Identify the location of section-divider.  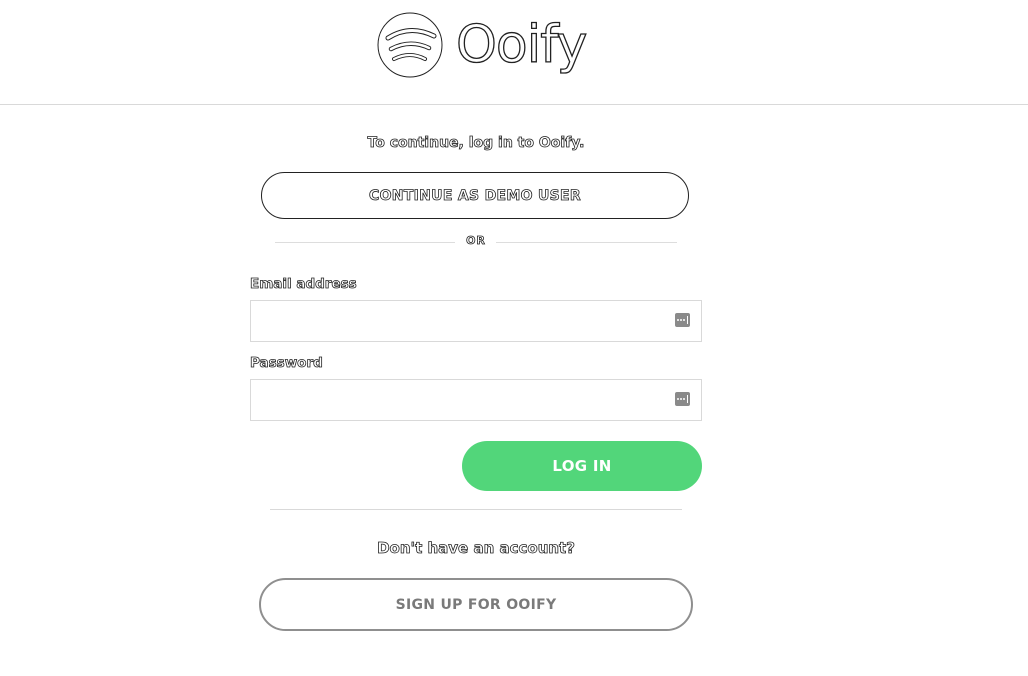
(476, 509).